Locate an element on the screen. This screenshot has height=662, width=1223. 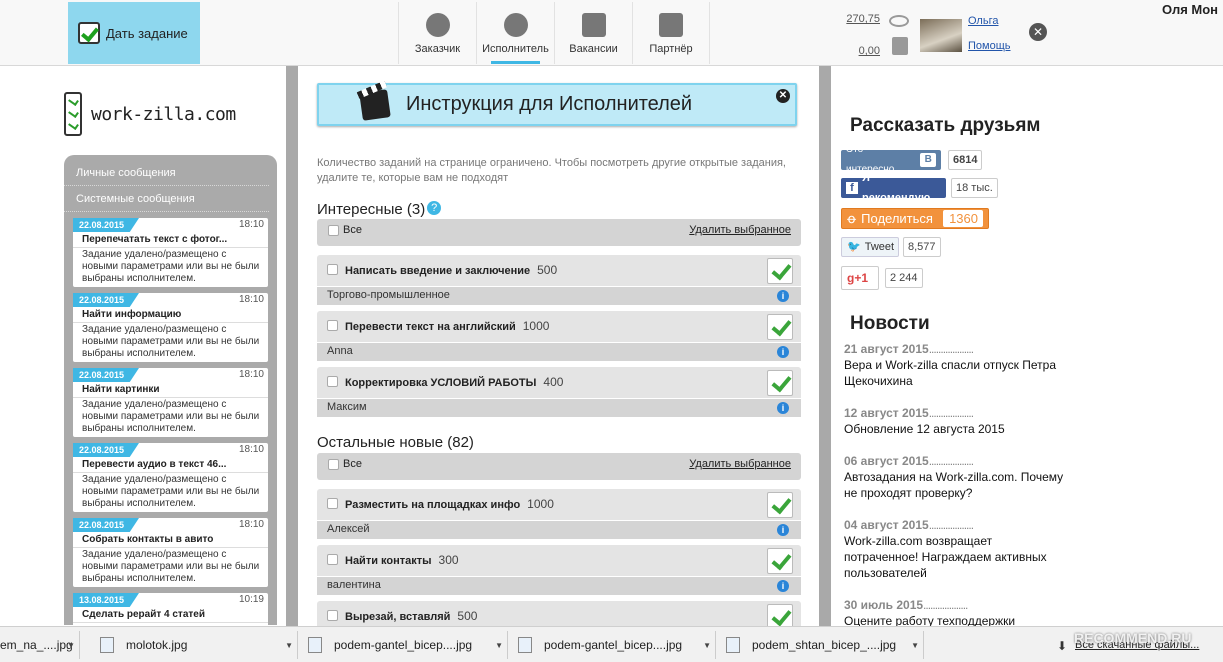
browser-profile-name: Оля Мон is located at coordinates (1190, 9).